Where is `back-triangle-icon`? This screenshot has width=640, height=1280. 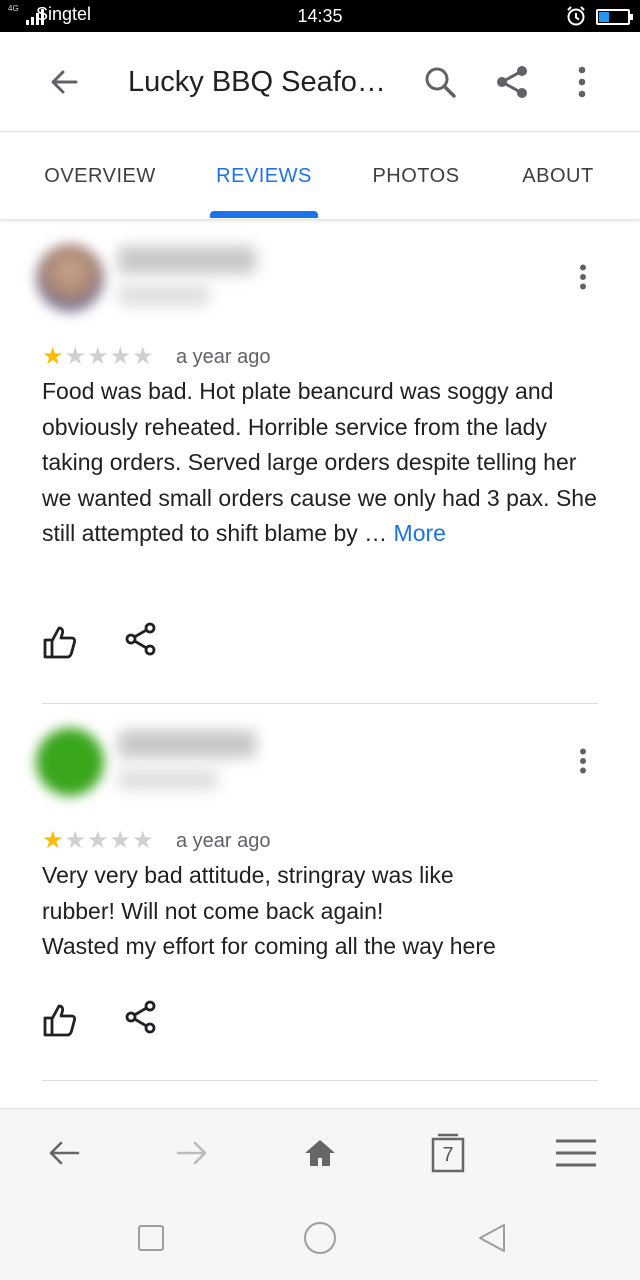 back-triangle-icon is located at coordinates (492, 1238).